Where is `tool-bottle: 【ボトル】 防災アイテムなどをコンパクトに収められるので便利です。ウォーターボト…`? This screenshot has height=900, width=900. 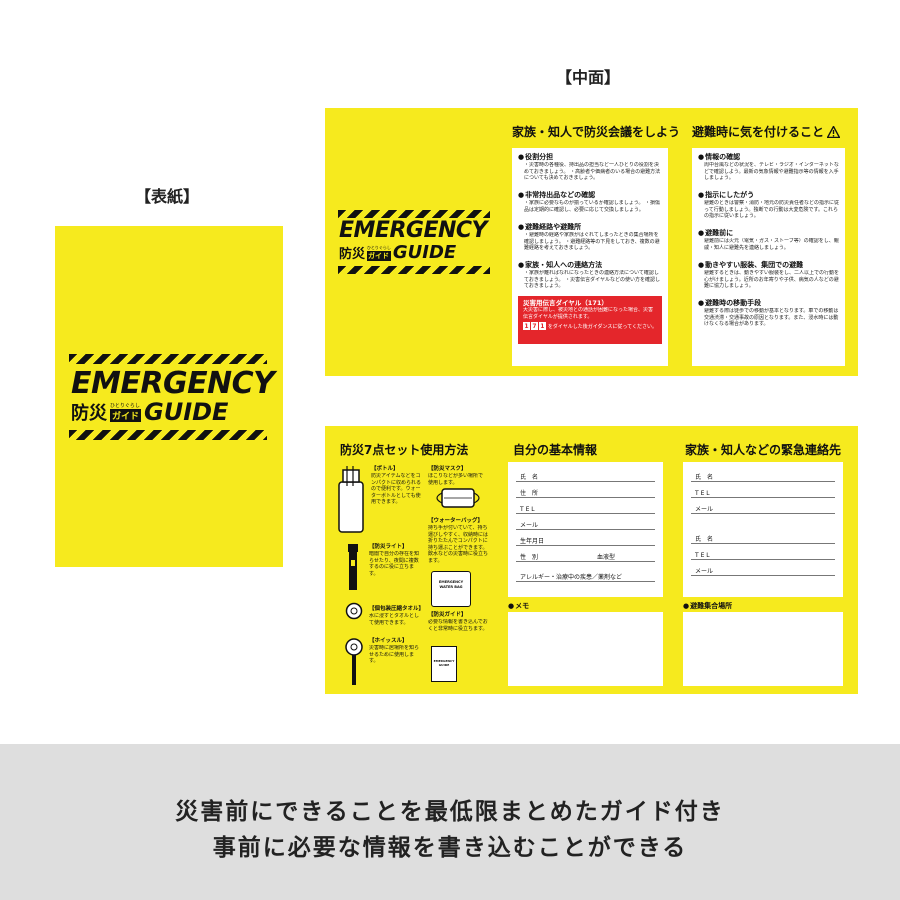
tool-bottle: 【ボトル】 防災アイテムなどをコンパクトに収められるので便利です。ウォーターボト… is located at coordinates (398, 489).